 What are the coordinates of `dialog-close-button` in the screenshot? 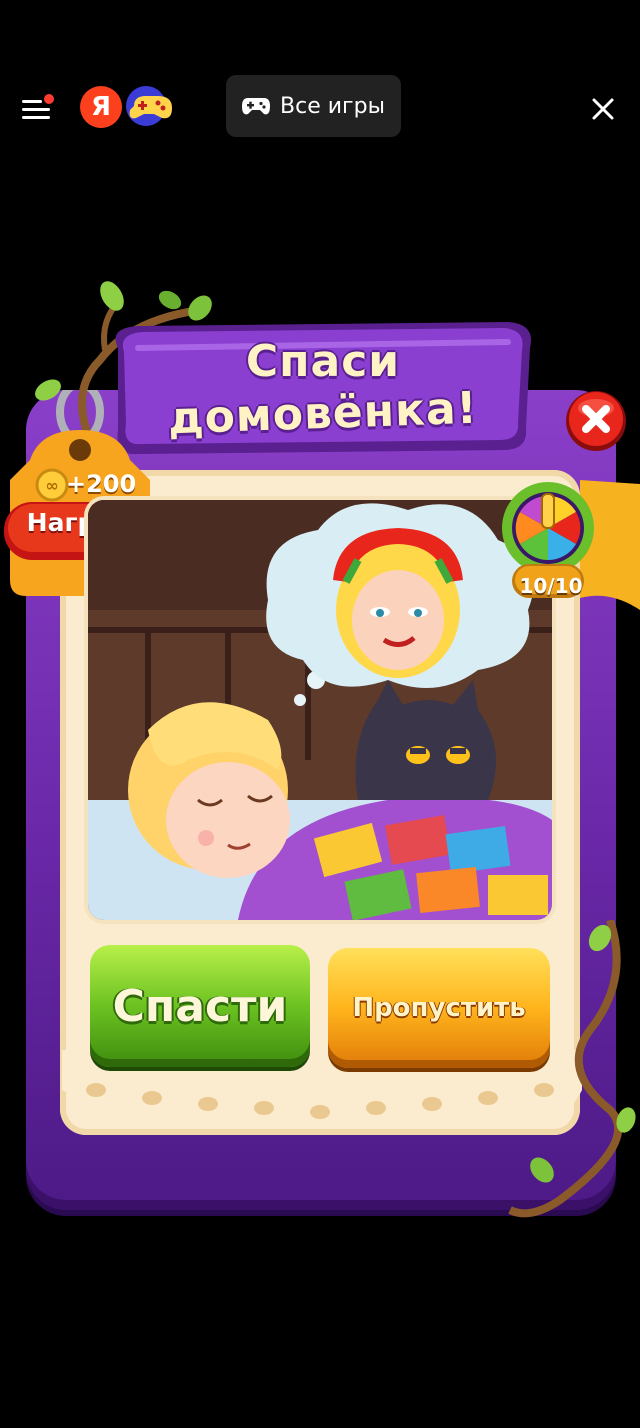 It's located at (596, 420).